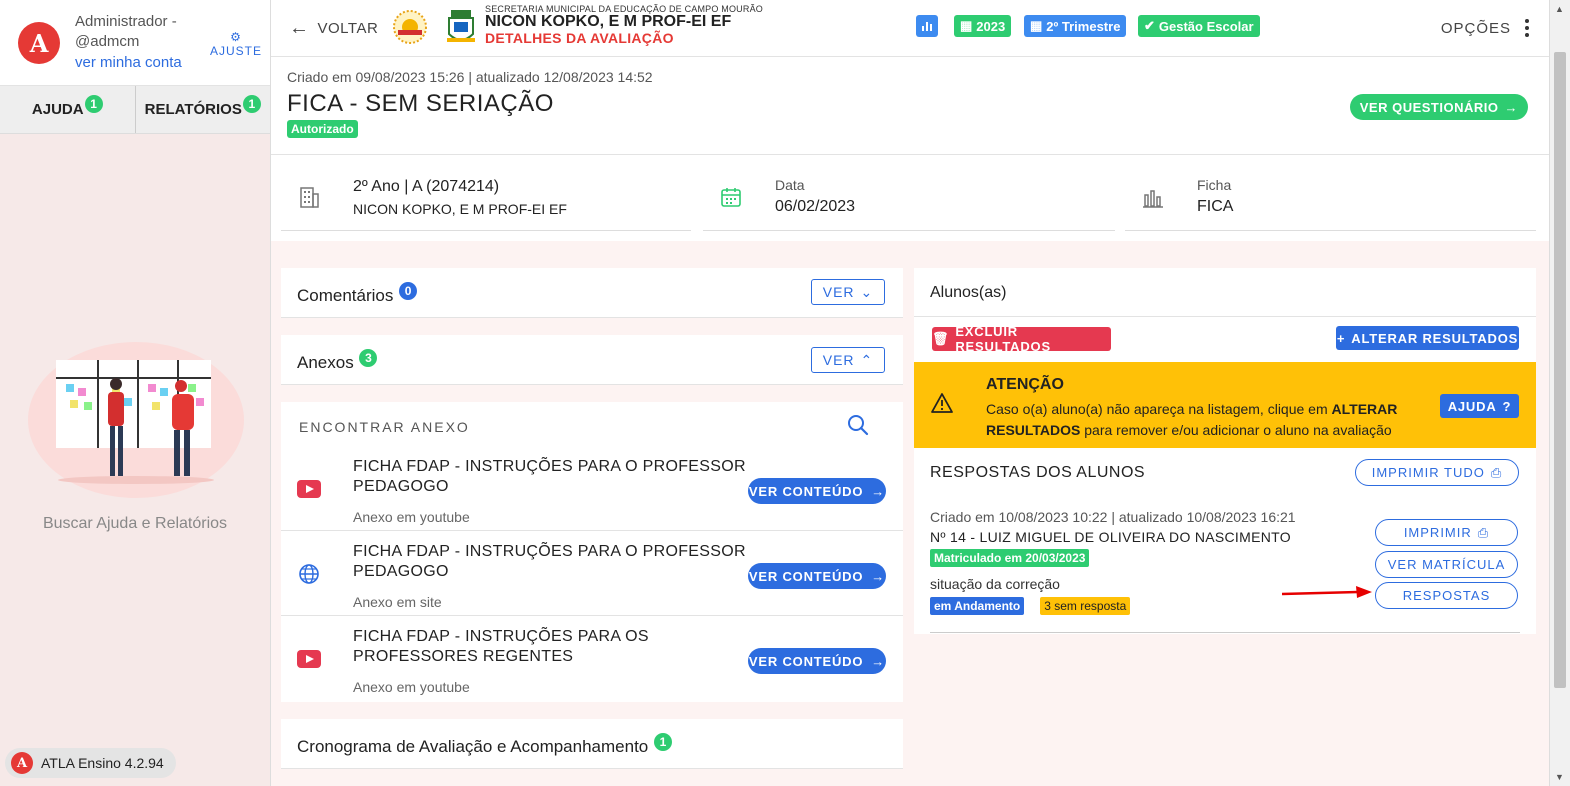 The width and height of the screenshot is (1570, 786). Describe the element at coordinates (1446, 595) in the screenshot. I see `answers-button: RESPOSTAS` at that location.